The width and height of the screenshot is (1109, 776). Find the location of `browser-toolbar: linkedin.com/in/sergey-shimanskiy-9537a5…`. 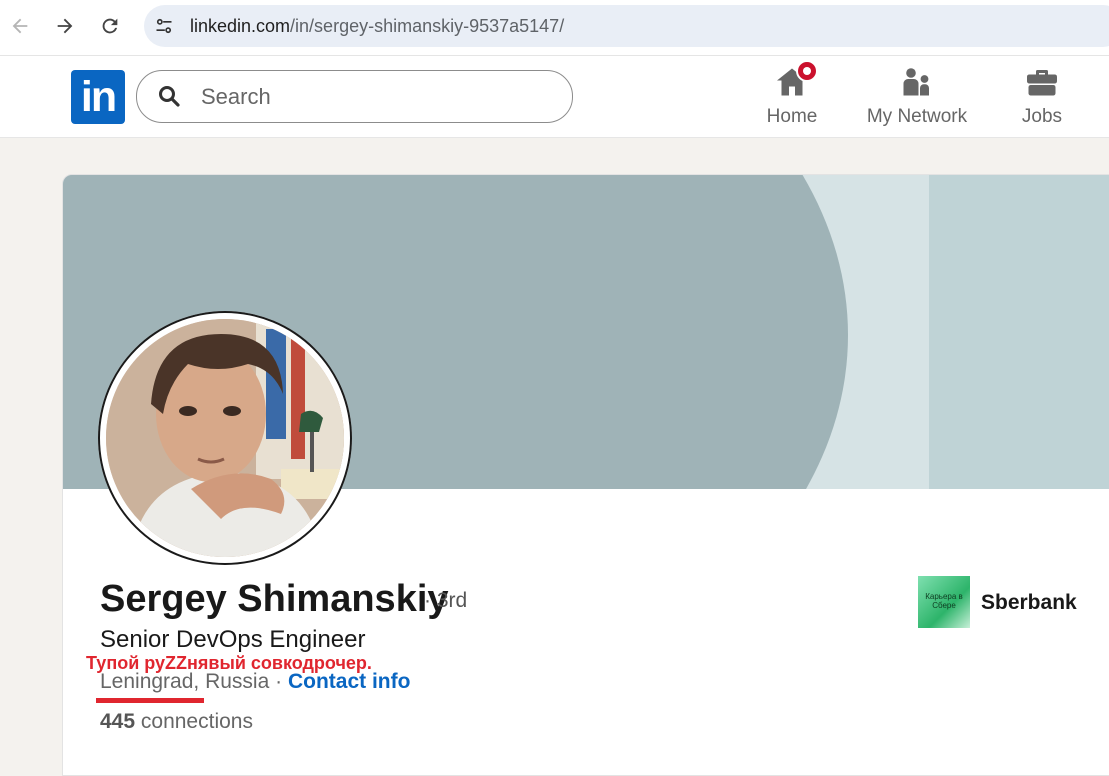

browser-toolbar: linkedin.com/in/sergey-shimanskiy-9537a5… is located at coordinates (554, 28).